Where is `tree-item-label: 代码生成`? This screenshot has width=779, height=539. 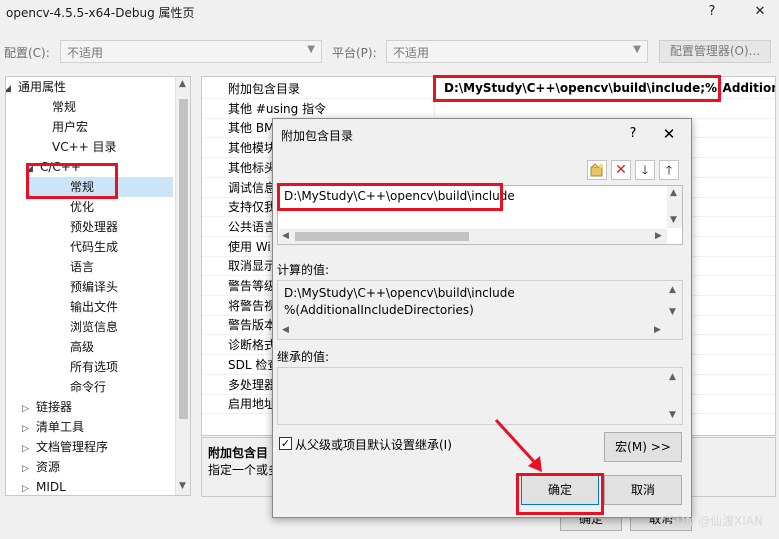 tree-item-label: 代码生成 is located at coordinates (94, 247).